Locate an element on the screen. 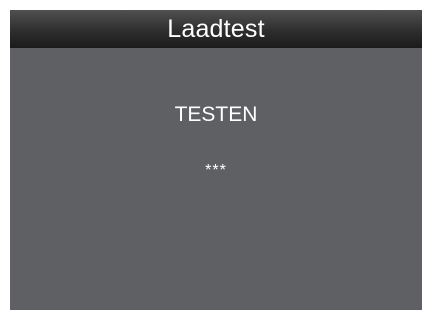 The height and width of the screenshot is (320, 432). screen-title: Laadtest is located at coordinates (216, 28).